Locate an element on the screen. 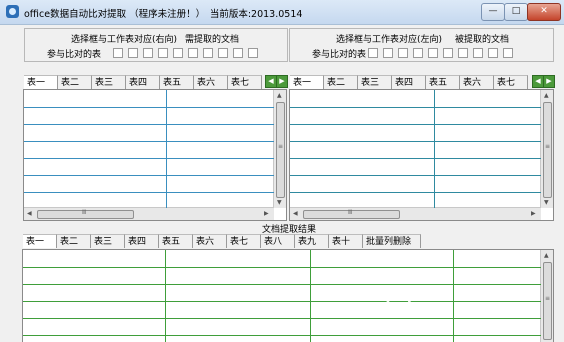 Image resolution: width=564 pixels, height=342 pixels. maximize-button: □ is located at coordinates (516, 12).